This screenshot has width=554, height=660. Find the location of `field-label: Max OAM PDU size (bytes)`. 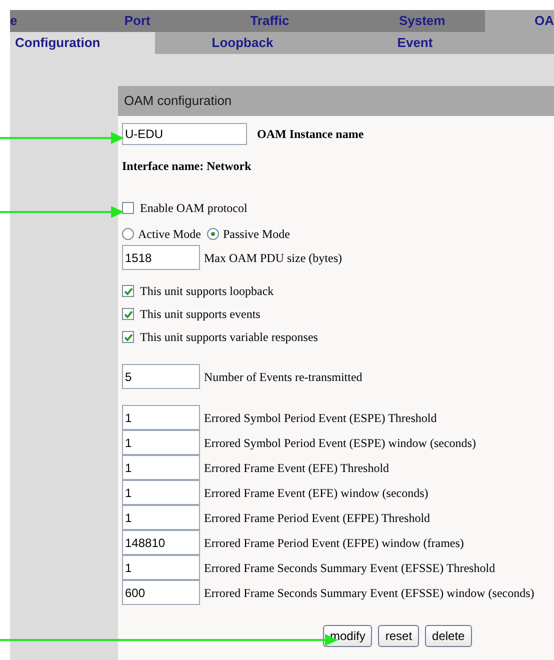

field-label: Max OAM PDU size (bytes) is located at coordinates (273, 258).